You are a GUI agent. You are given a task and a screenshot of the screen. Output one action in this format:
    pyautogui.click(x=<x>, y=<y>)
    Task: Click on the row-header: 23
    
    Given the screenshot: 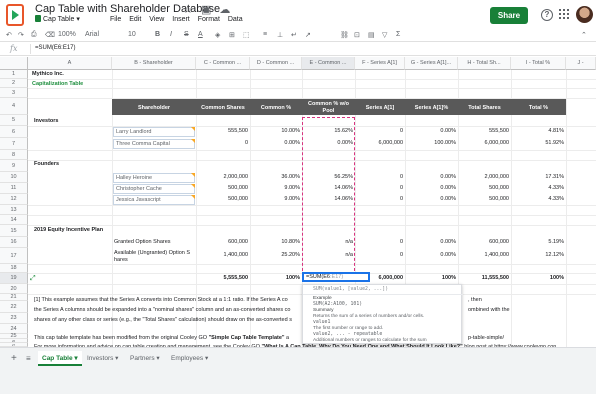 What is the action you would take?
    pyautogui.click(x=14, y=318)
    